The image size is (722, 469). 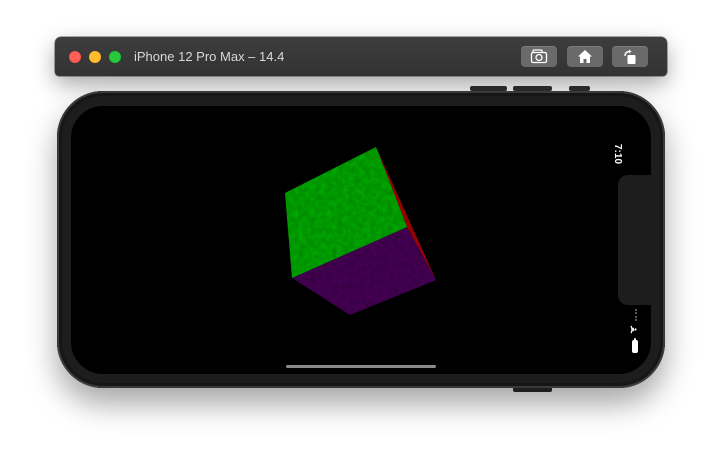 I want to click on home-button, so click(x=585, y=56).